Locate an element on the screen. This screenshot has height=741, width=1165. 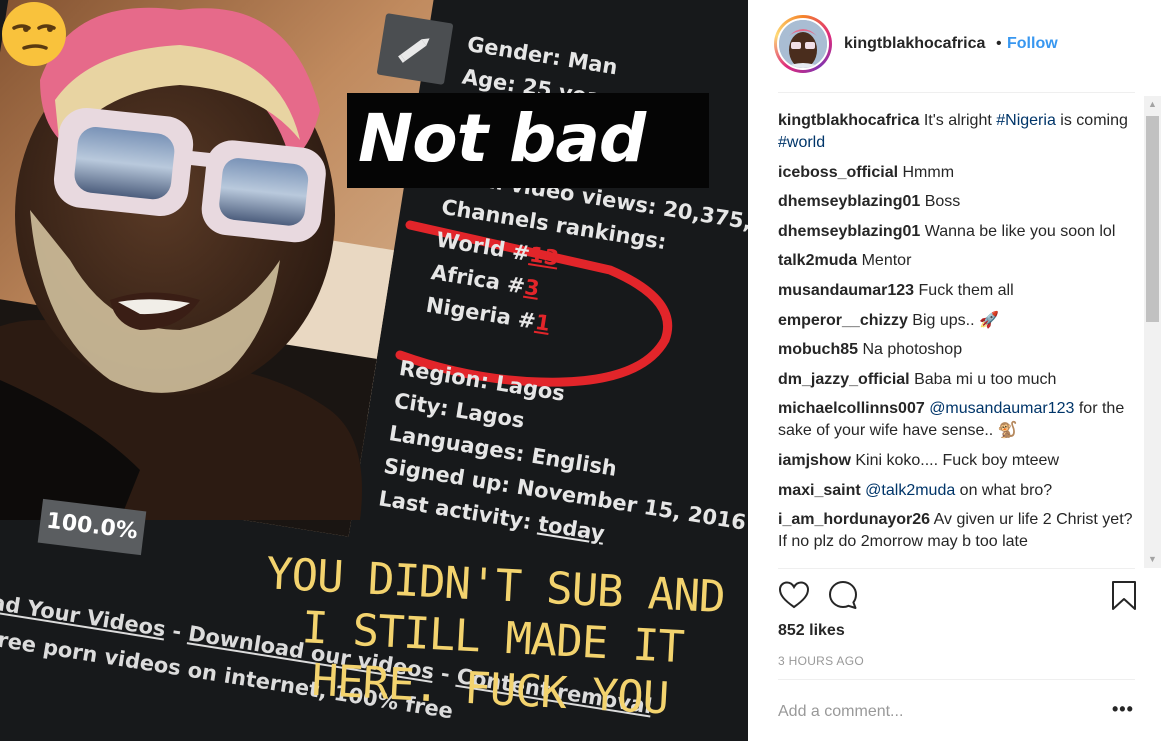
comment-text: Big ups.. 🚀 is located at coordinates (955, 320).